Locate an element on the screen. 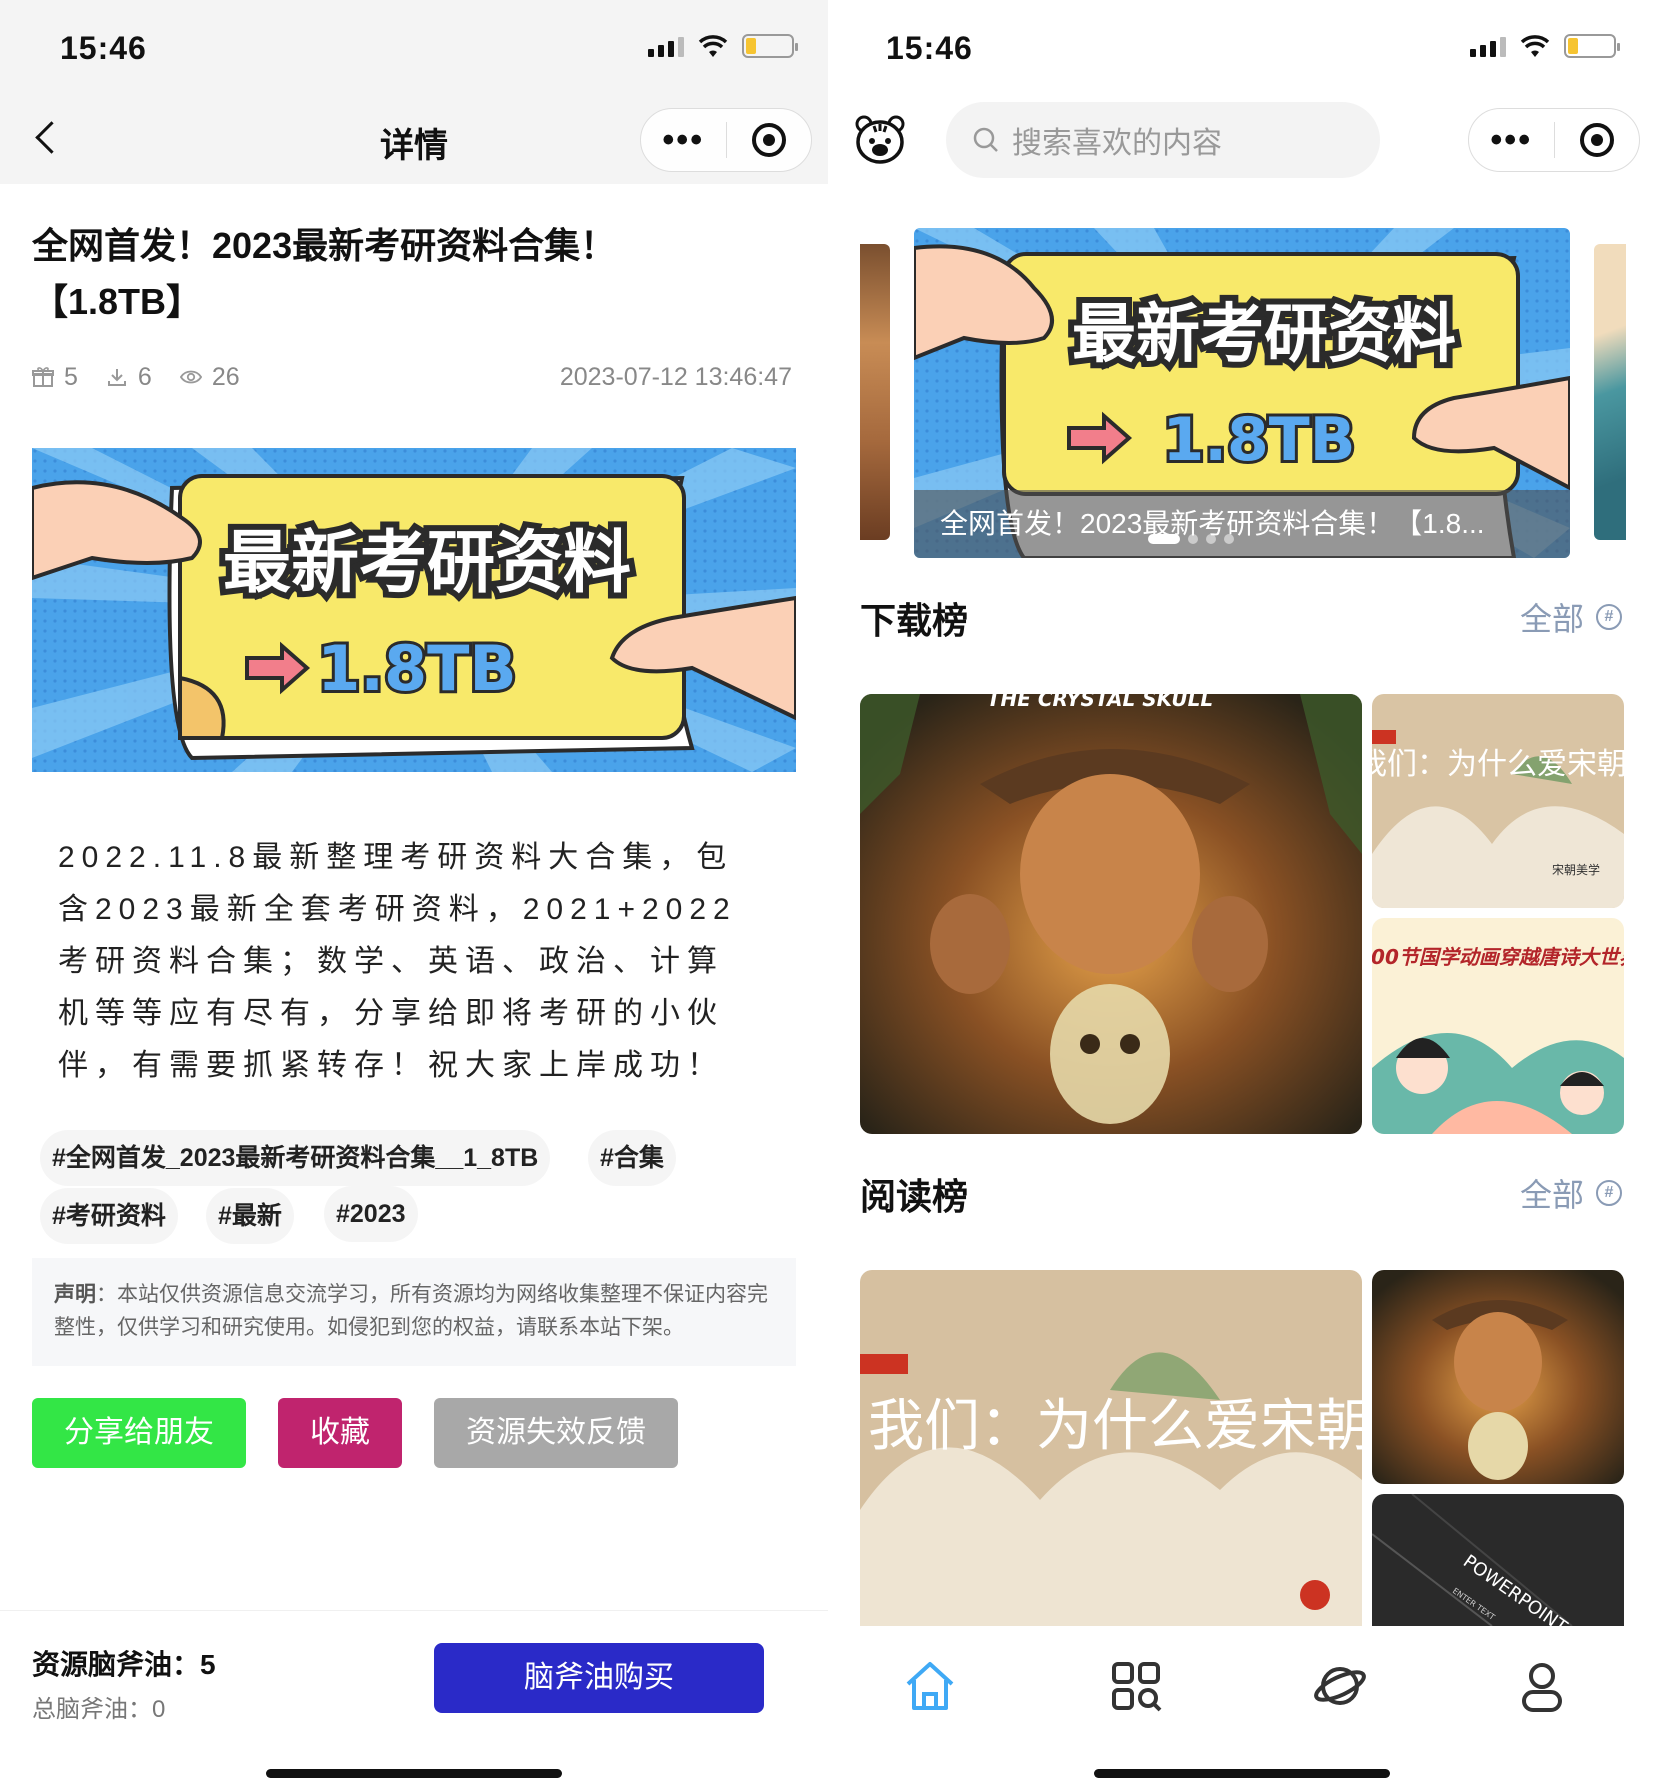 The image size is (1656, 1792). share-button: 分享给朋友 is located at coordinates (139, 1433).